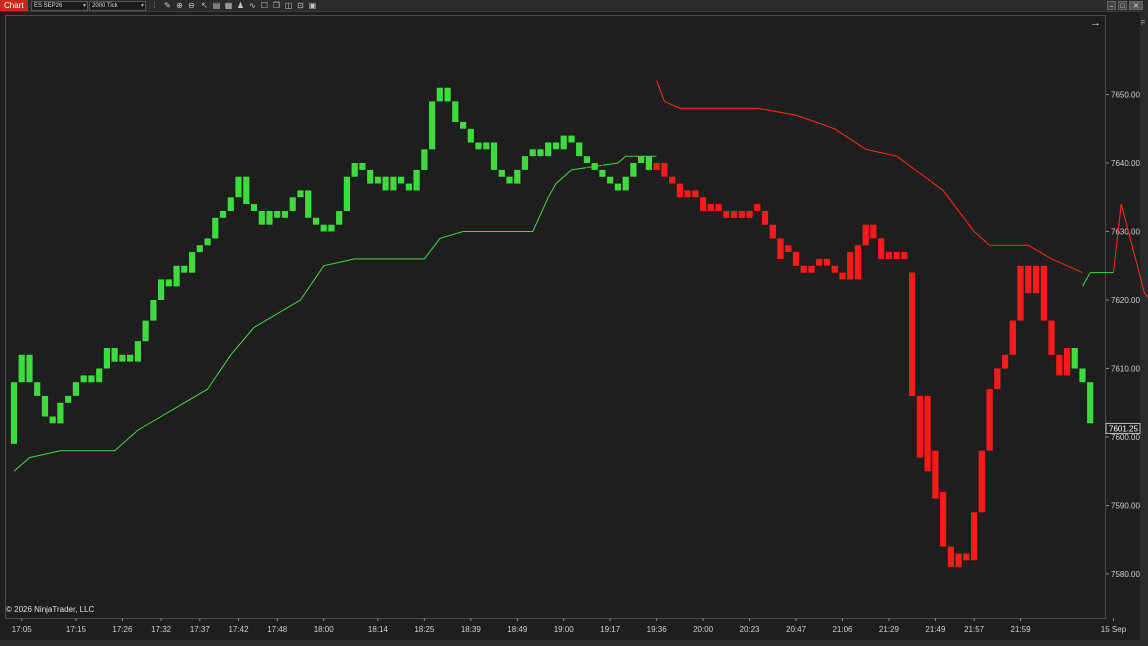 The width and height of the screenshot is (1148, 646). What do you see at coordinates (574, 643) in the screenshot?
I see `horizontal-scrollbar` at bounding box center [574, 643].